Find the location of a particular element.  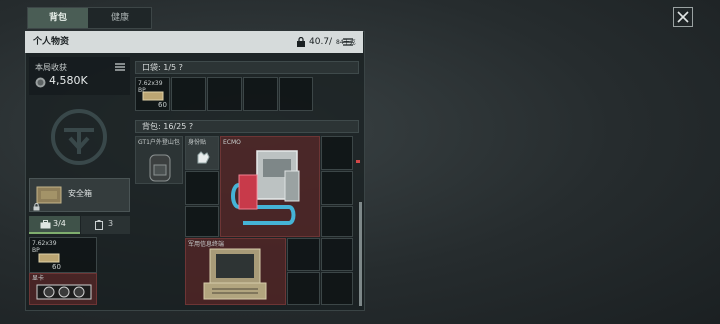

tab-backpack: 背包 is located at coordinates (58, 18).